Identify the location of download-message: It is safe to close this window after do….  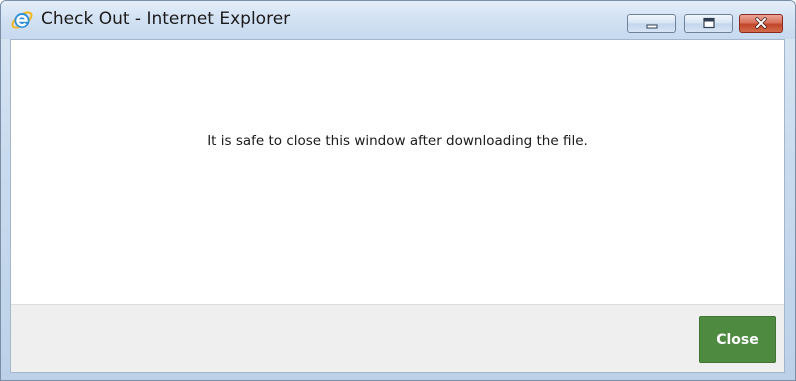
(397, 141).